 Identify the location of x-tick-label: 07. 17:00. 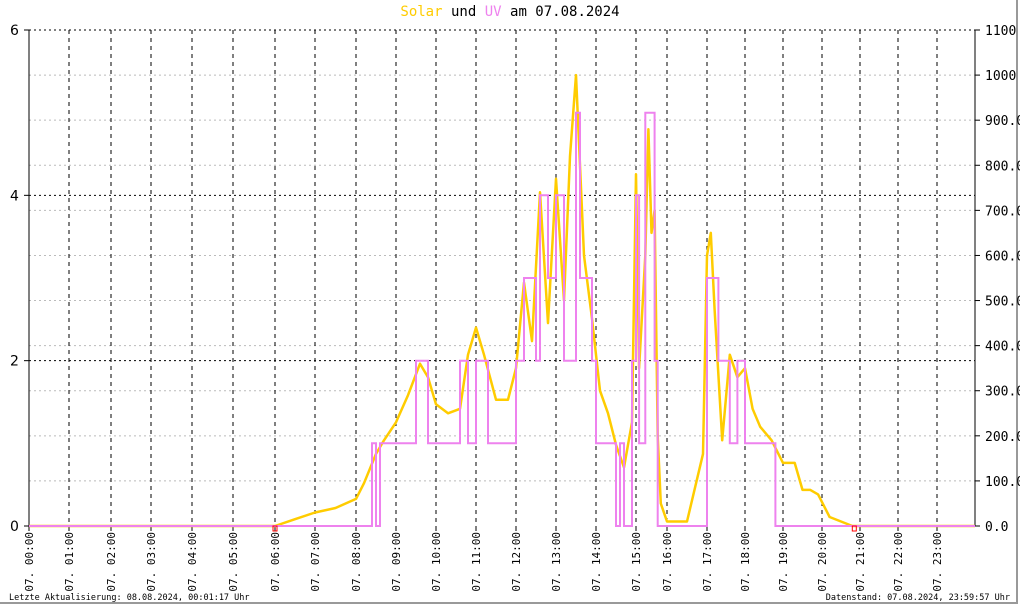
(707, 562).